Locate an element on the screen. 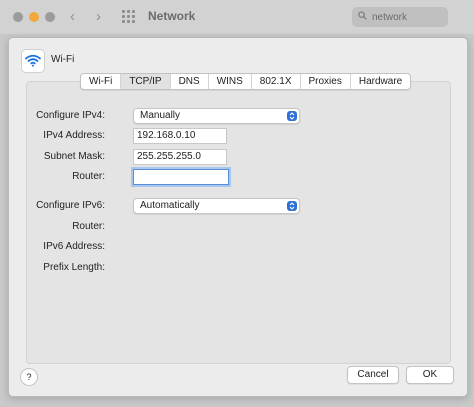  prefix-length-label: Prefix Length: is located at coordinates (74, 267).